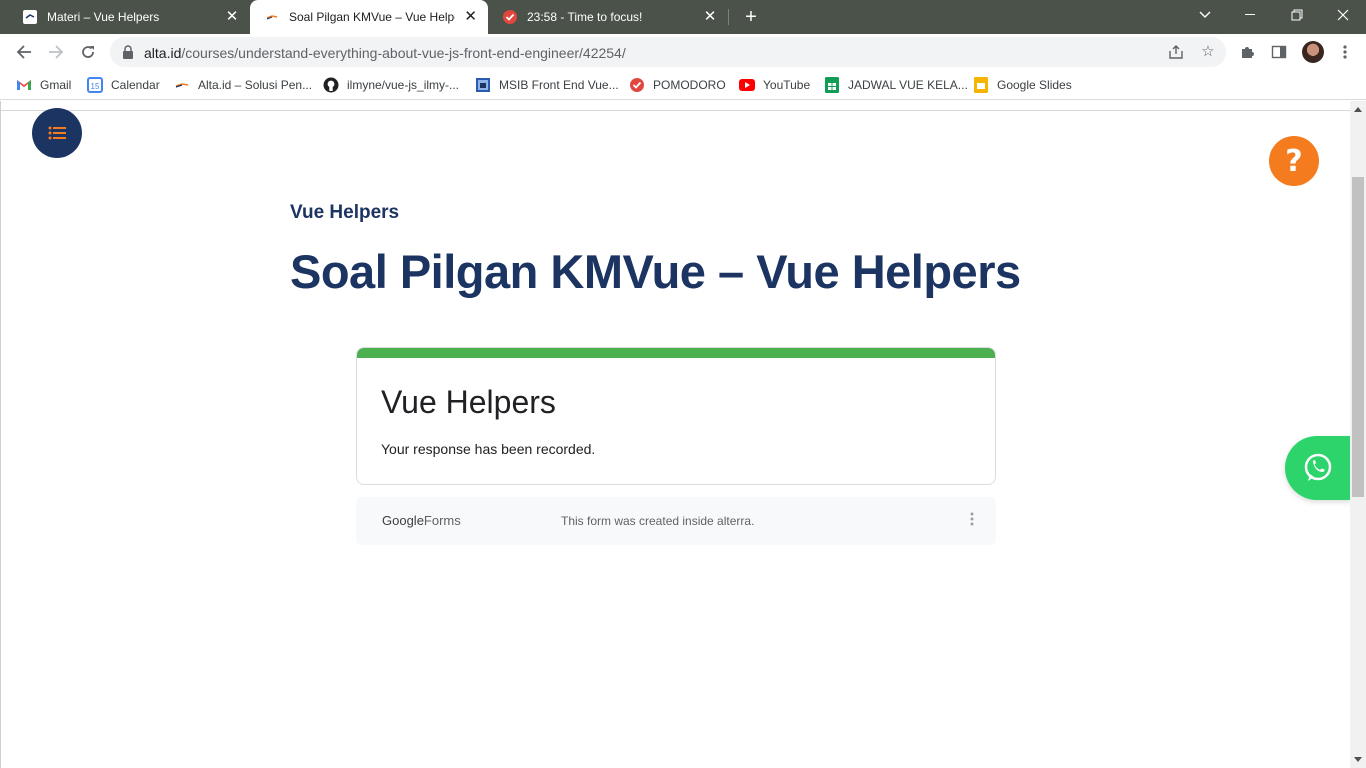 Image resolution: width=1366 pixels, height=768 pixels. I want to click on bookmark-youtube: YouTube, so click(774, 85).